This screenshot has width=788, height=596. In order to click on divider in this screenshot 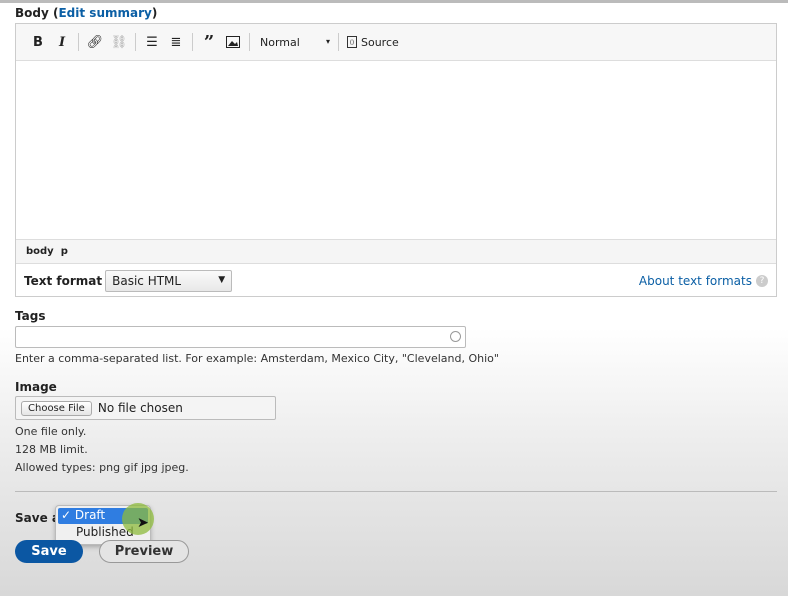, I will do `click(396, 491)`.